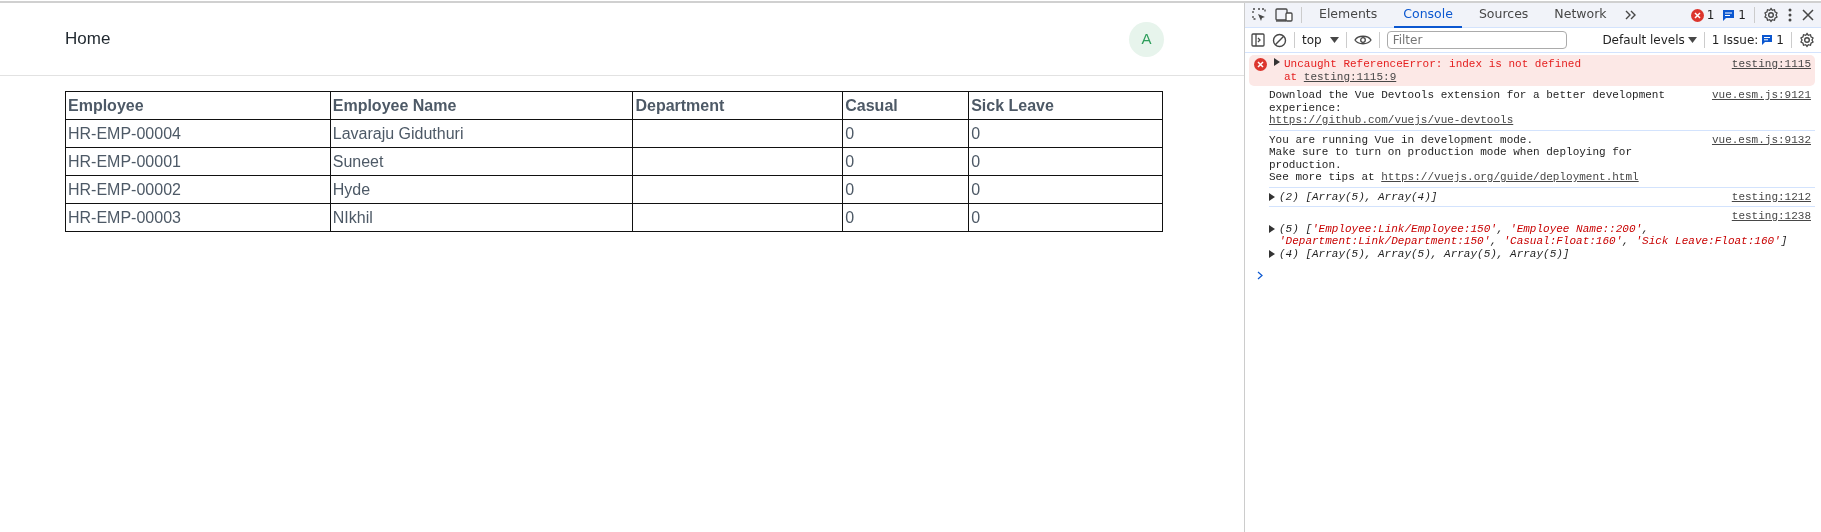 The image size is (1821, 532). Describe the element at coordinates (1503, 15) in the screenshot. I see `devtools-tab: Sources` at that location.